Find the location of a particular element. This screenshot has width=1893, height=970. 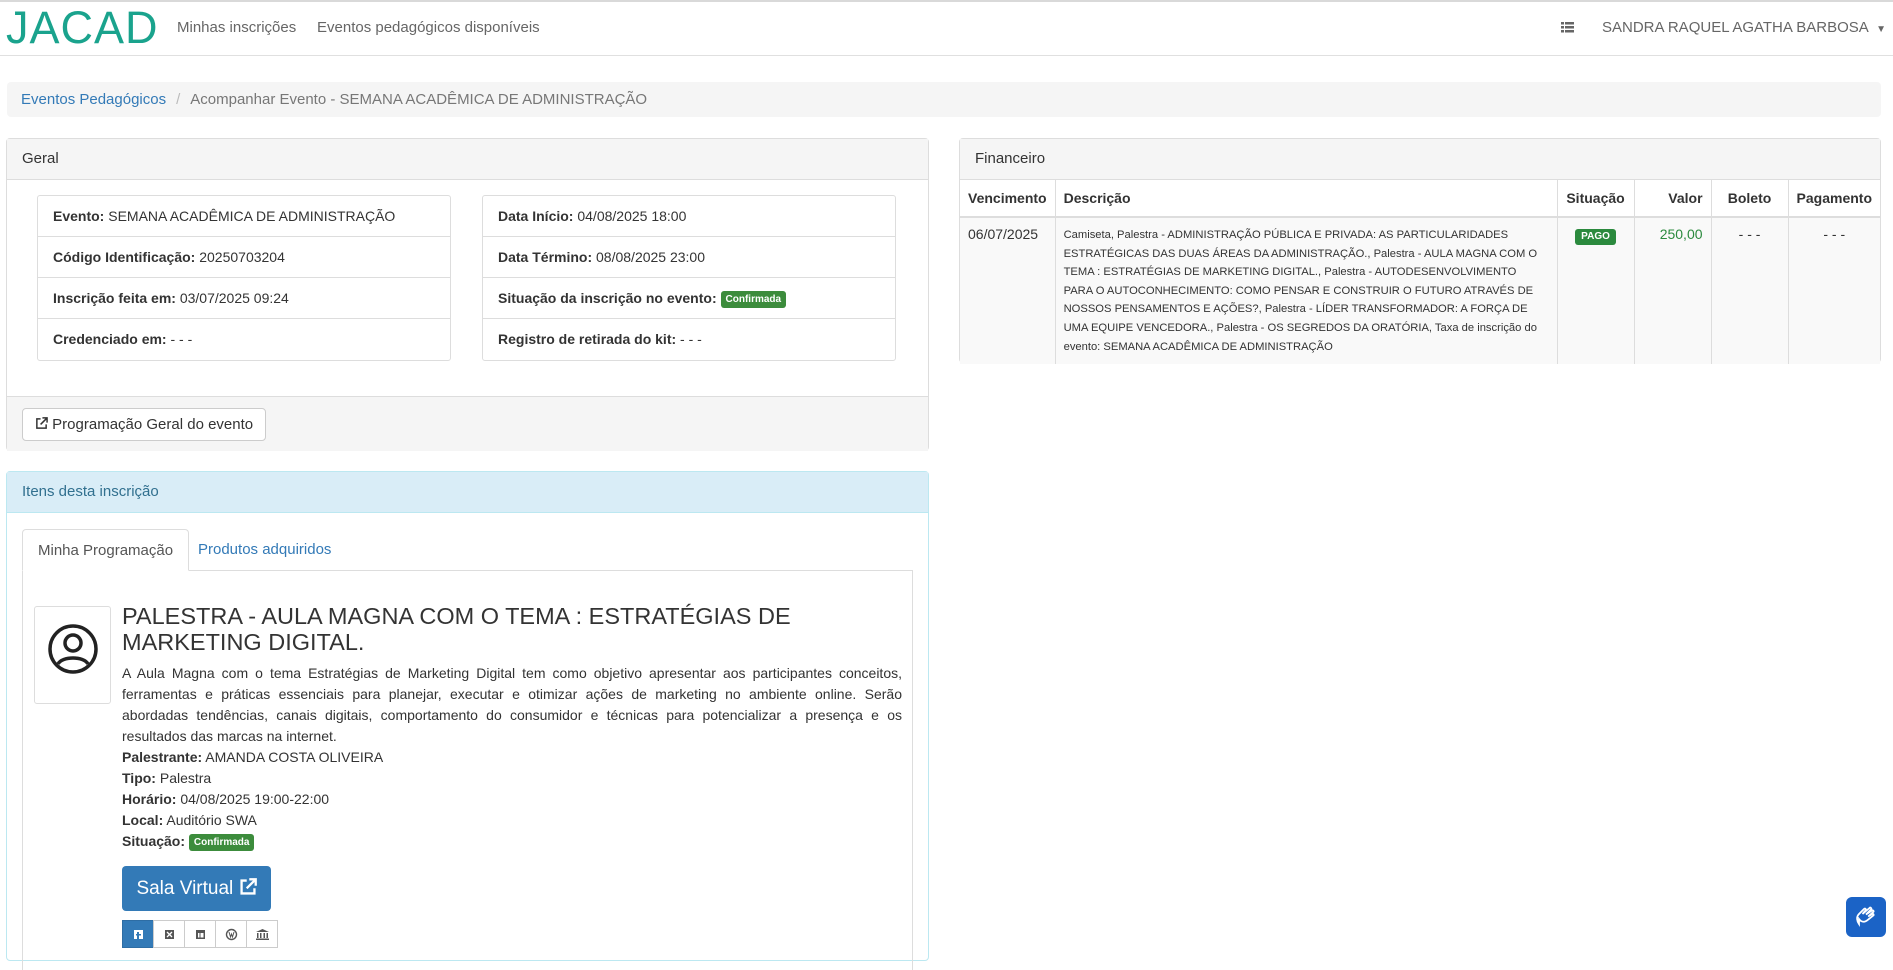

nav-minhas-inscricoes: Minhas inscrições is located at coordinates (236, 27).